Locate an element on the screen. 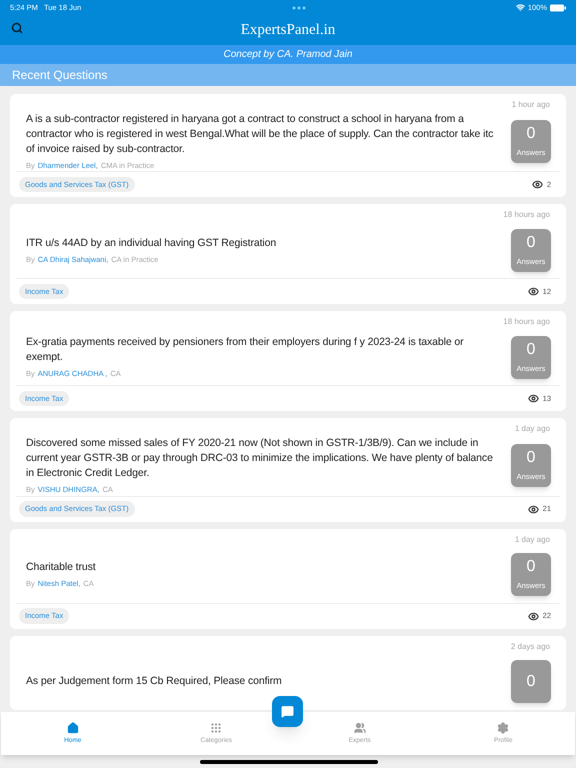 The image size is (576, 768). new-question-button is located at coordinates (287, 711).